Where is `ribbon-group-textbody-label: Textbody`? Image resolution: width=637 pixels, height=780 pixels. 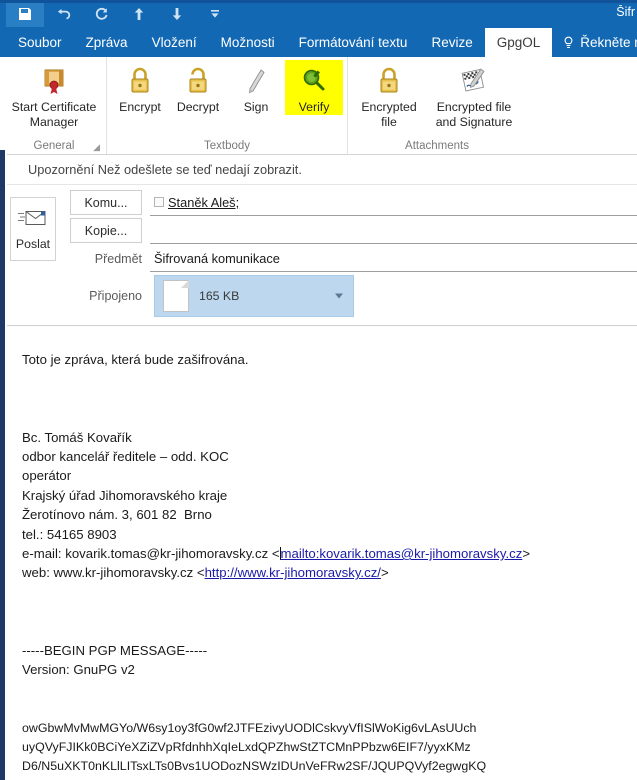
ribbon-group-textbody-label: Textbody is located at coordinates (227, 146).